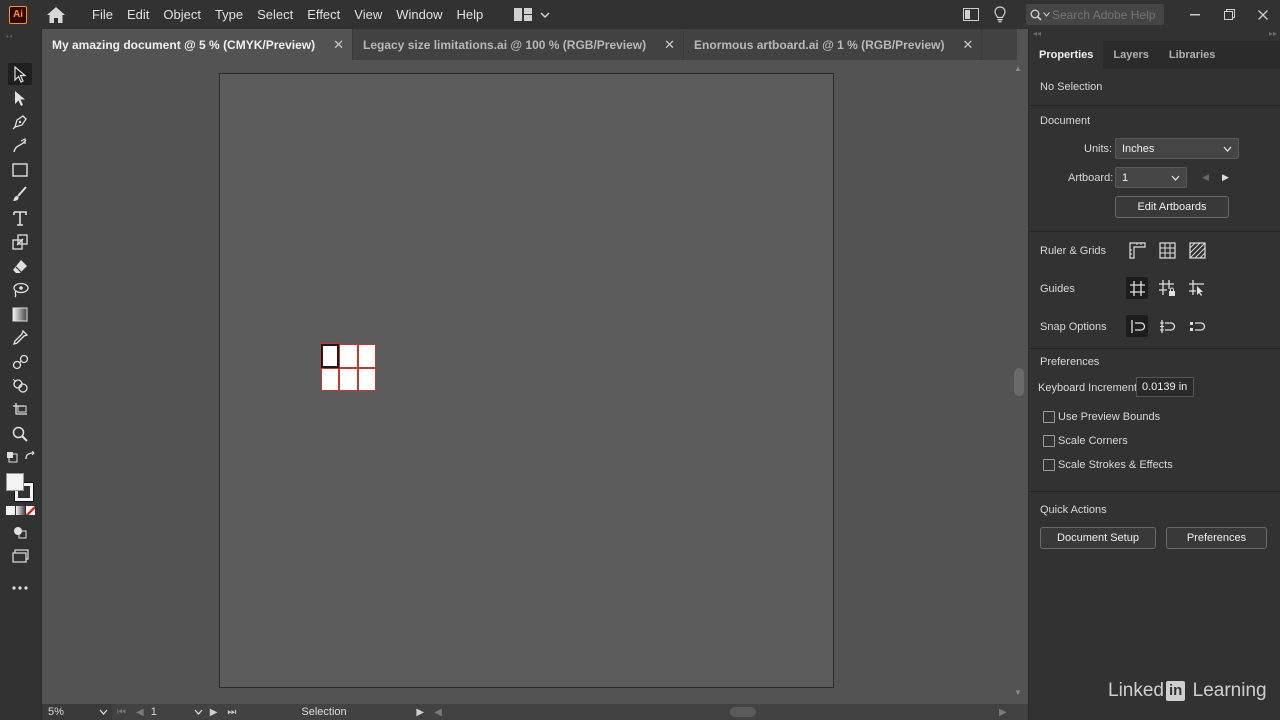 Image resolution: width=1280 pixels, height=720 pixels. What do you see at coordinates (1049, 417) in the screenshot?
I see `use-preview-bounds-checkbox` at bounding box center [1049, 417].